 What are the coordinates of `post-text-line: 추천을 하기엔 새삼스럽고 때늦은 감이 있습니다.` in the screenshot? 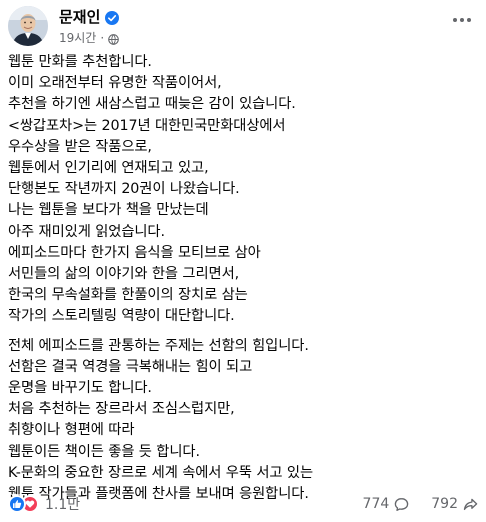 It's located at (152, 104).